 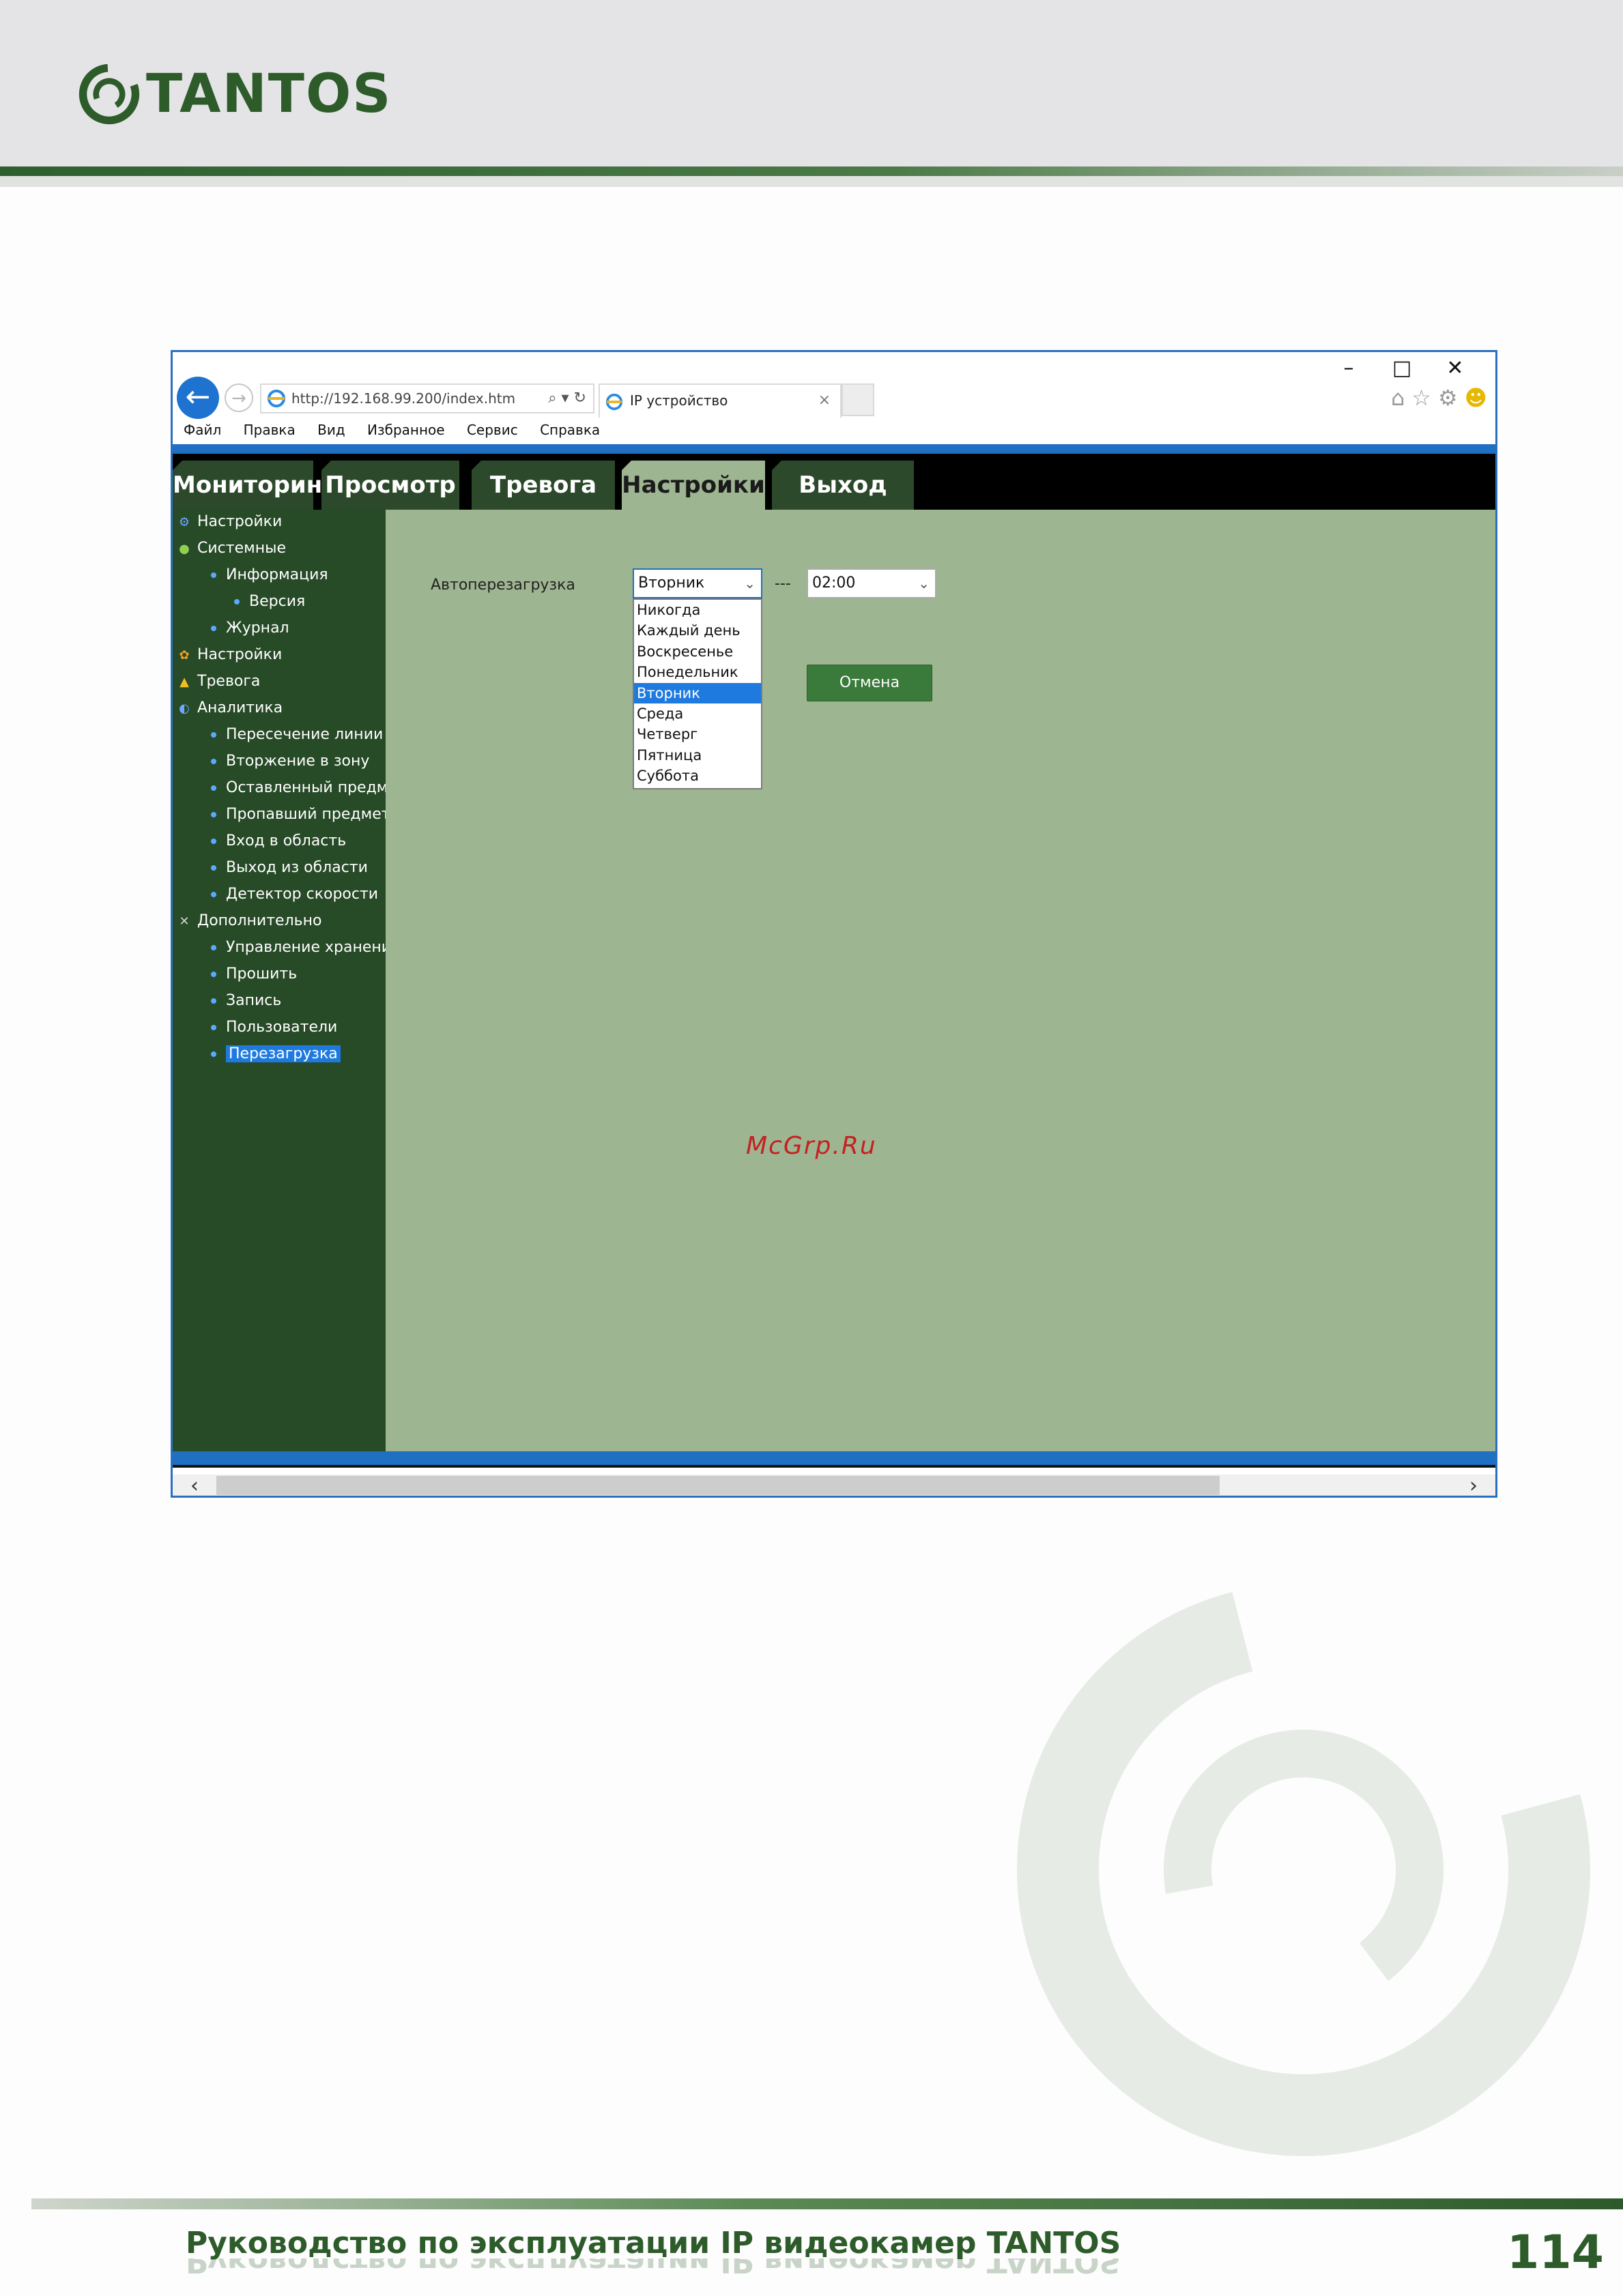 What do you see at coordinates (298, 814) in the screenshot?
I see `sidebar-item-missing-object: Пропавший предмет` at bounding box center [298, 814].